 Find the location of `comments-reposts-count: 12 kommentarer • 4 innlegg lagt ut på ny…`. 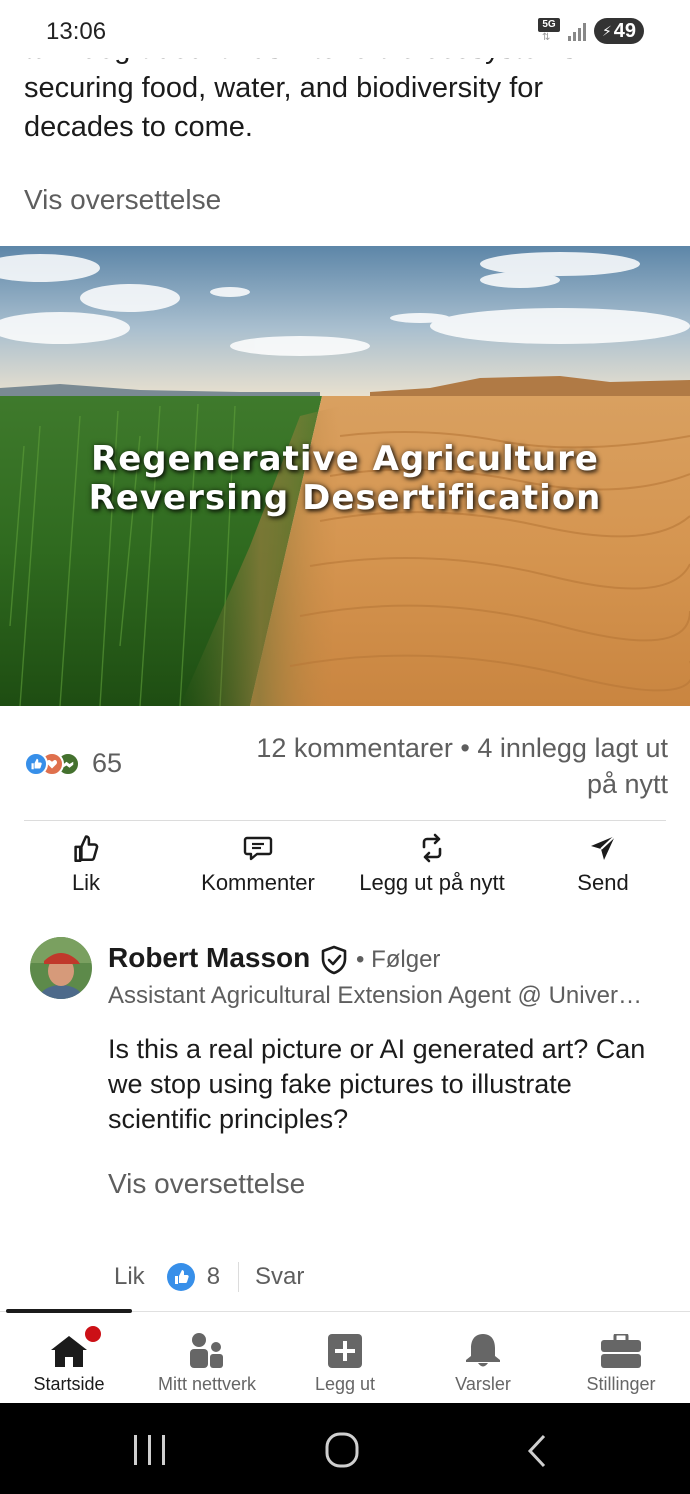

comments-reposts-count: 12 kommentarer • 4 innlegg lagt ut på ny… is located at coordinates (448, 766).